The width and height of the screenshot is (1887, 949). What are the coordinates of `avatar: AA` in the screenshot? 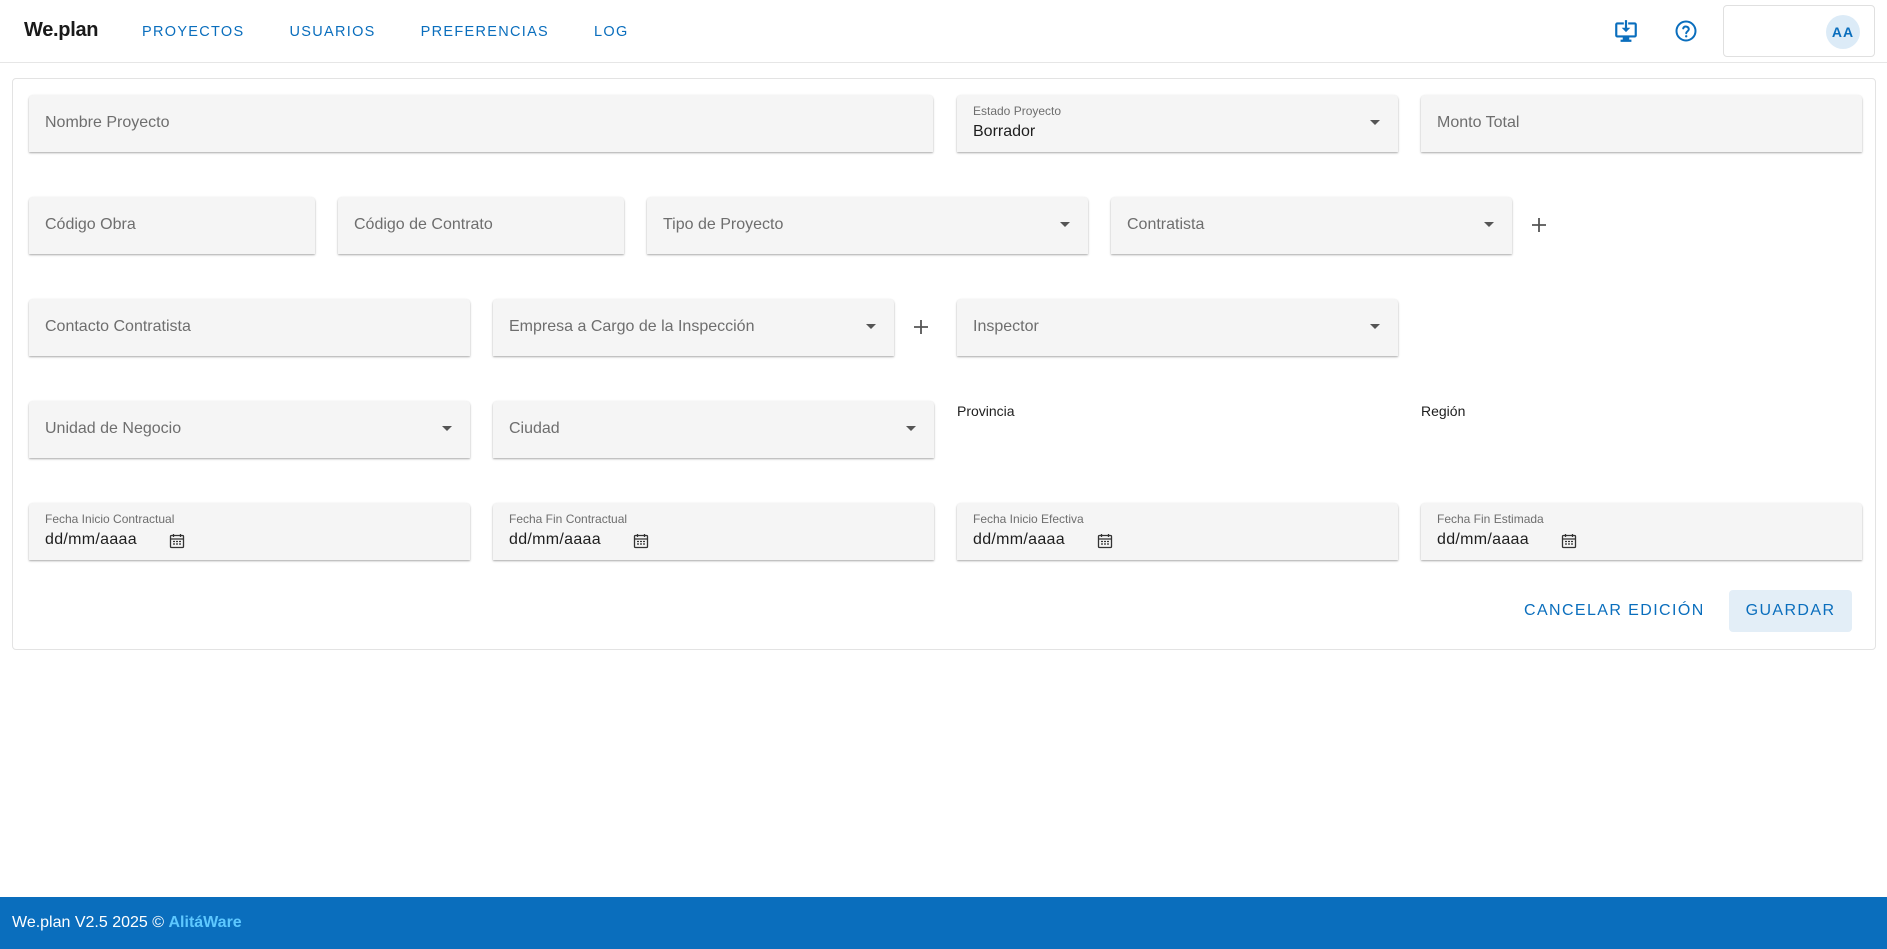 It's located at (1843, 32).